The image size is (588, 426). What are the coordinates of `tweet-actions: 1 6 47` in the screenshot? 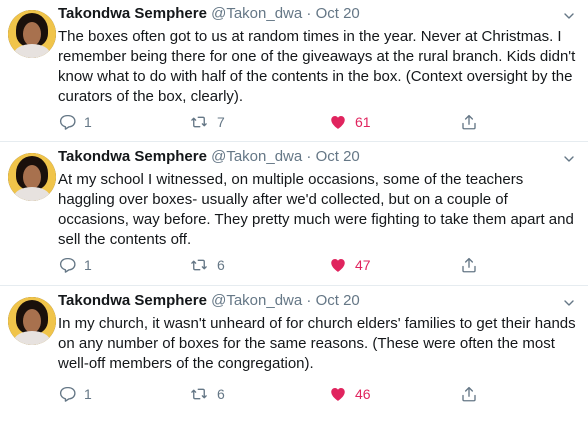 It's located at (318, 265).